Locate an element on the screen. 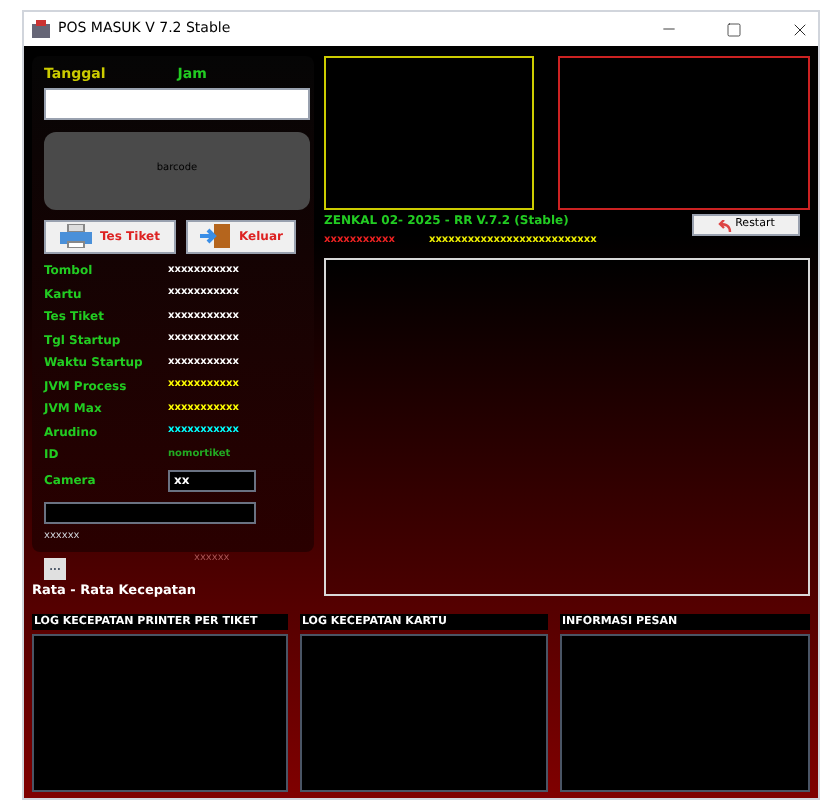 The image size is (820, 810). printer-icon is located at coordinates (76, 236).